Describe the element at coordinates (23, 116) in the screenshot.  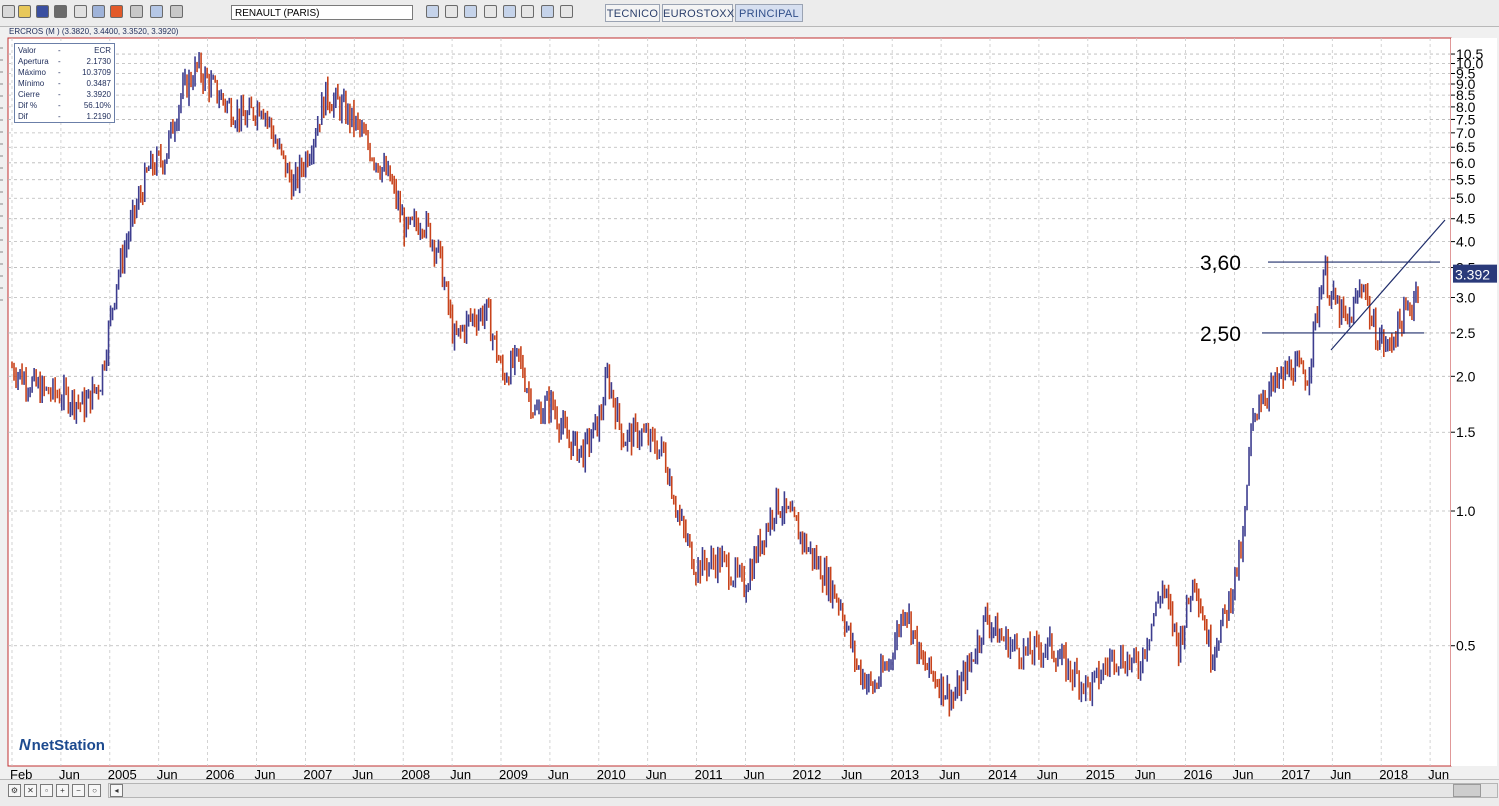
I see `info-label: Dif` at that location.